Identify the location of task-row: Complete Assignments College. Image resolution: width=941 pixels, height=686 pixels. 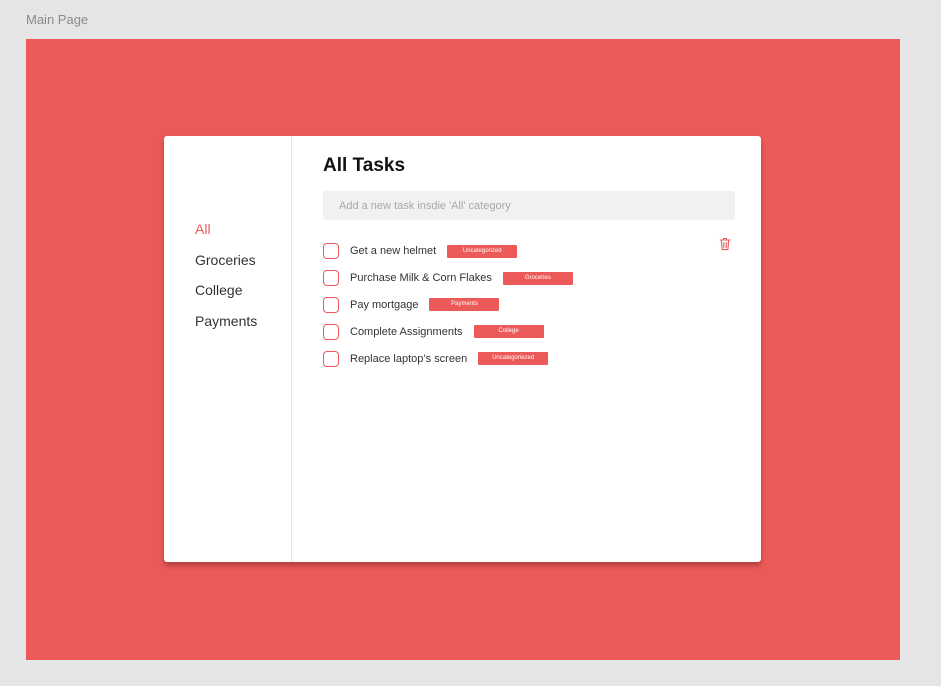
(448, 331).